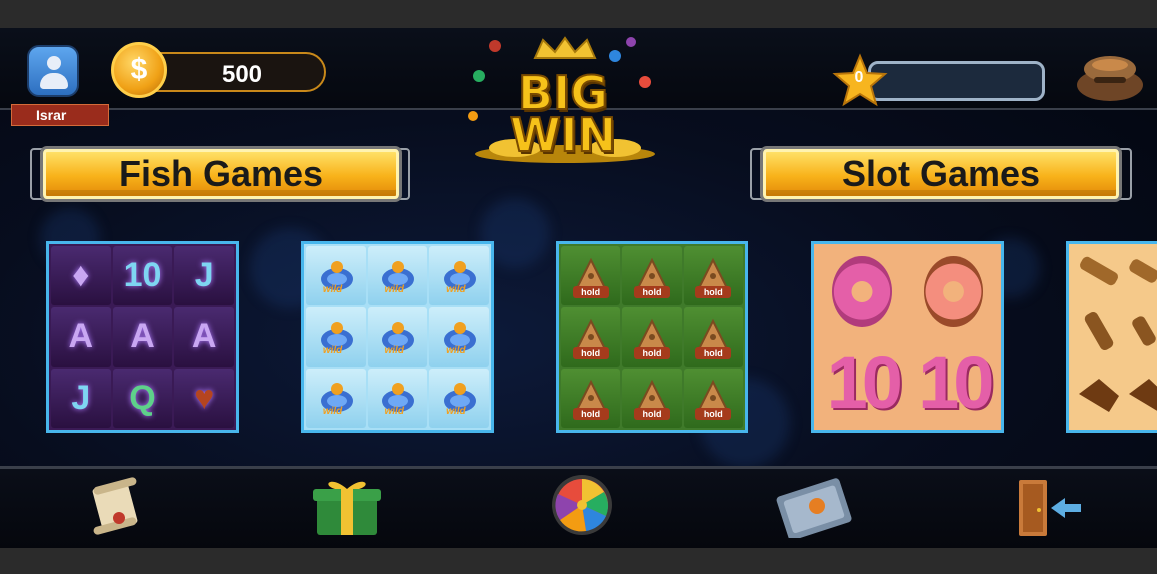 This screenshot has width=1157, height=574. I want to click on hold-symbol-grid: hold hold hold hold hold hold hold hold hold, so click(652, 337).